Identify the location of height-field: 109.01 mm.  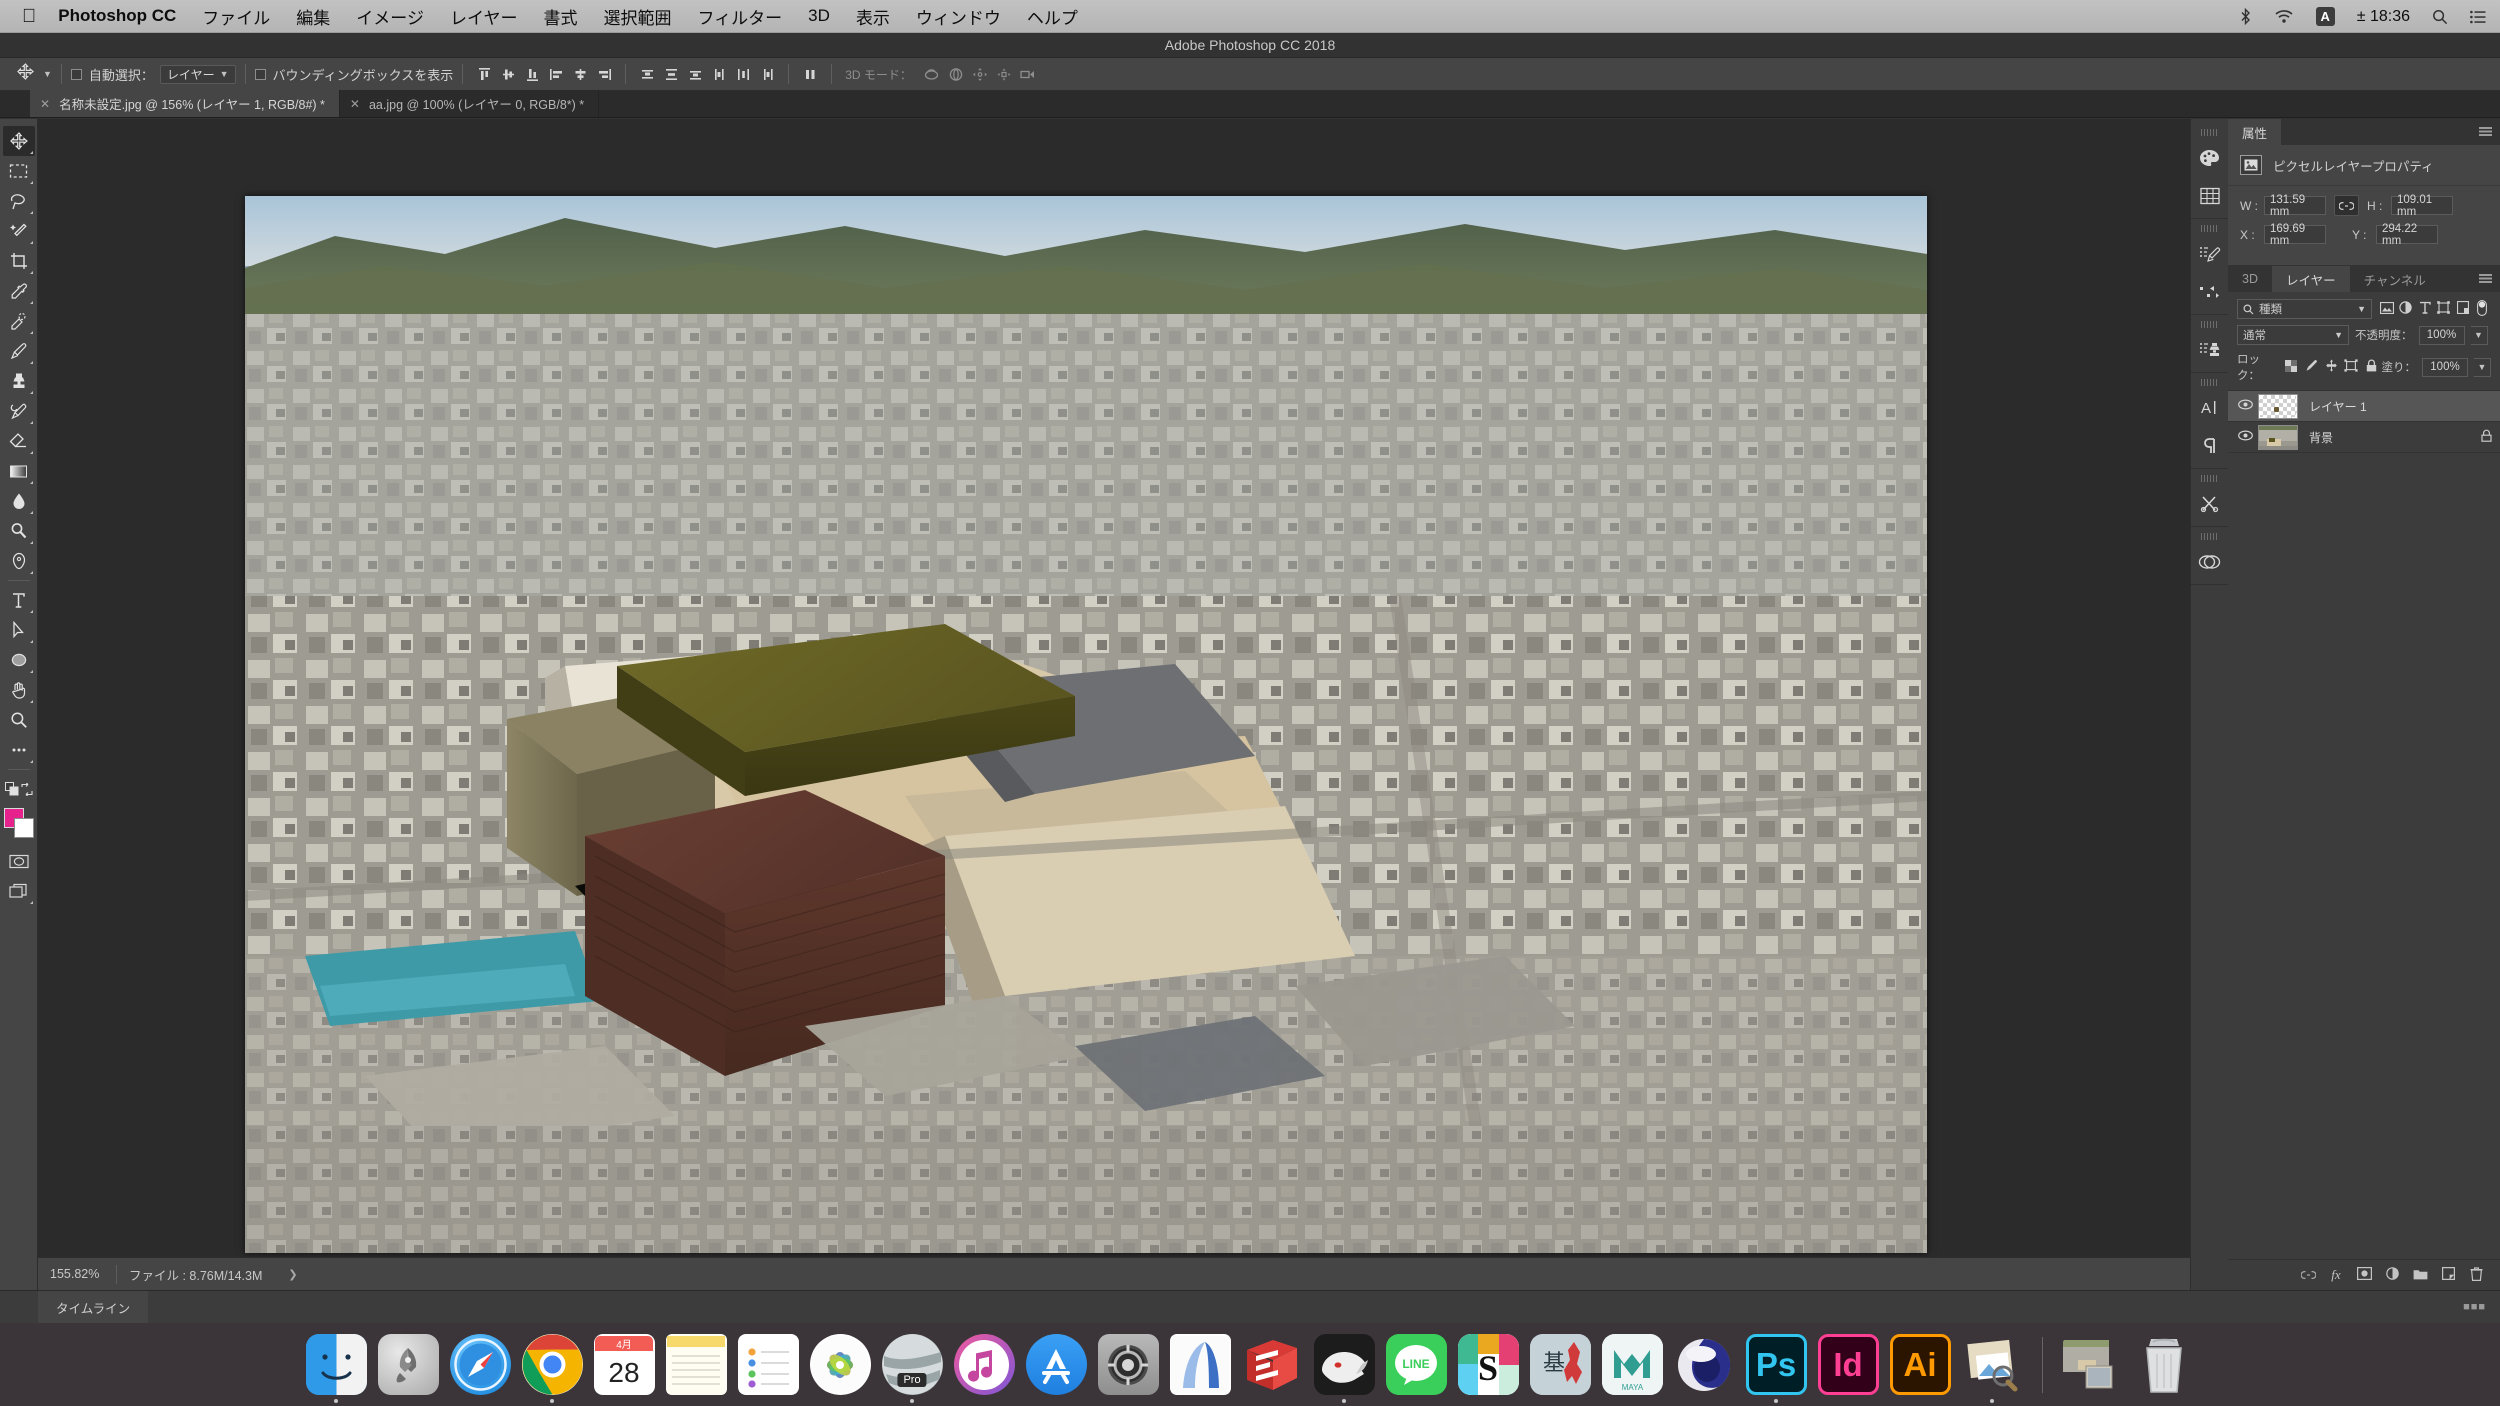
(2422, 206).